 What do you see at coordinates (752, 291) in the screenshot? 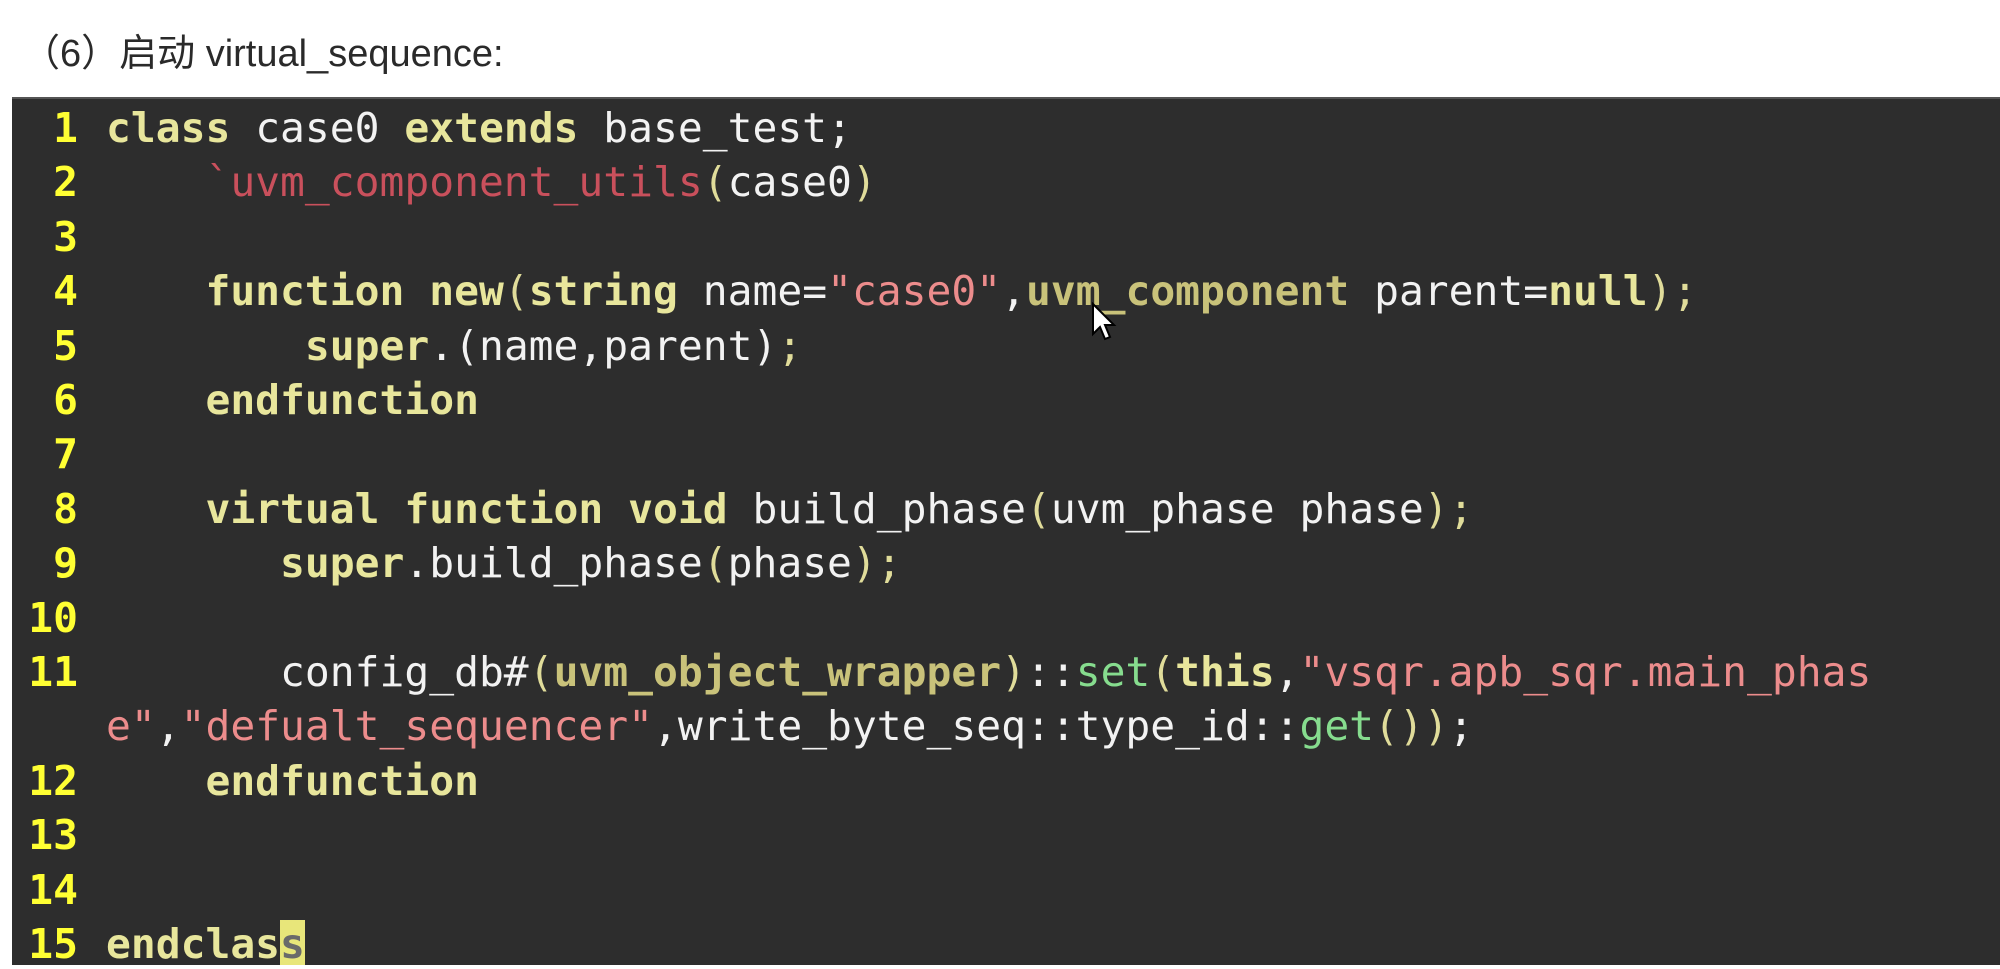
I see `code-token: name=` at bounding box center [752, 291].